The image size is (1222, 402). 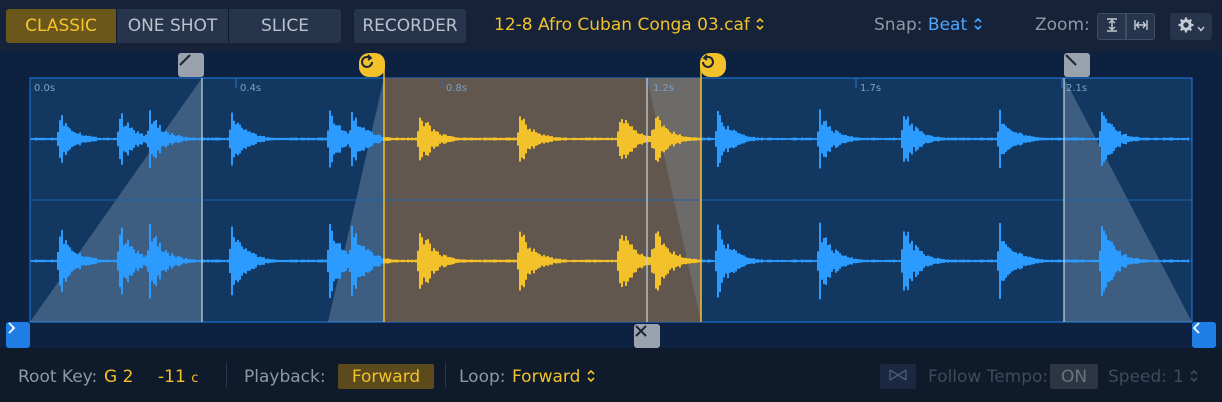 I want to click on ruler-tick-label: 1.2s, so click(x=664, y=88).